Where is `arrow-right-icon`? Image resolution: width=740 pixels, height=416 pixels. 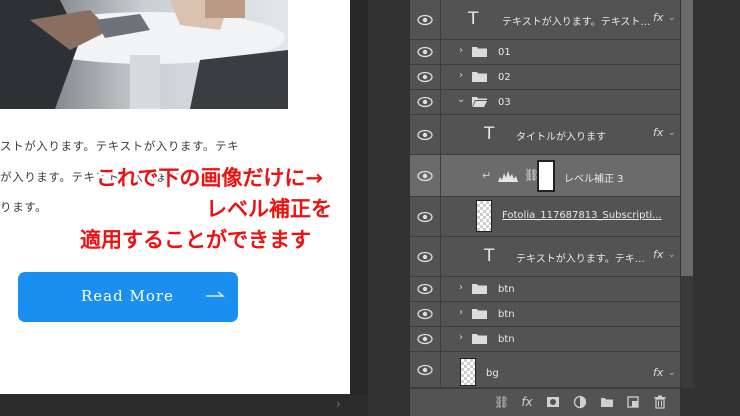
arrow-right-icon is located at coordinates (215, 294).